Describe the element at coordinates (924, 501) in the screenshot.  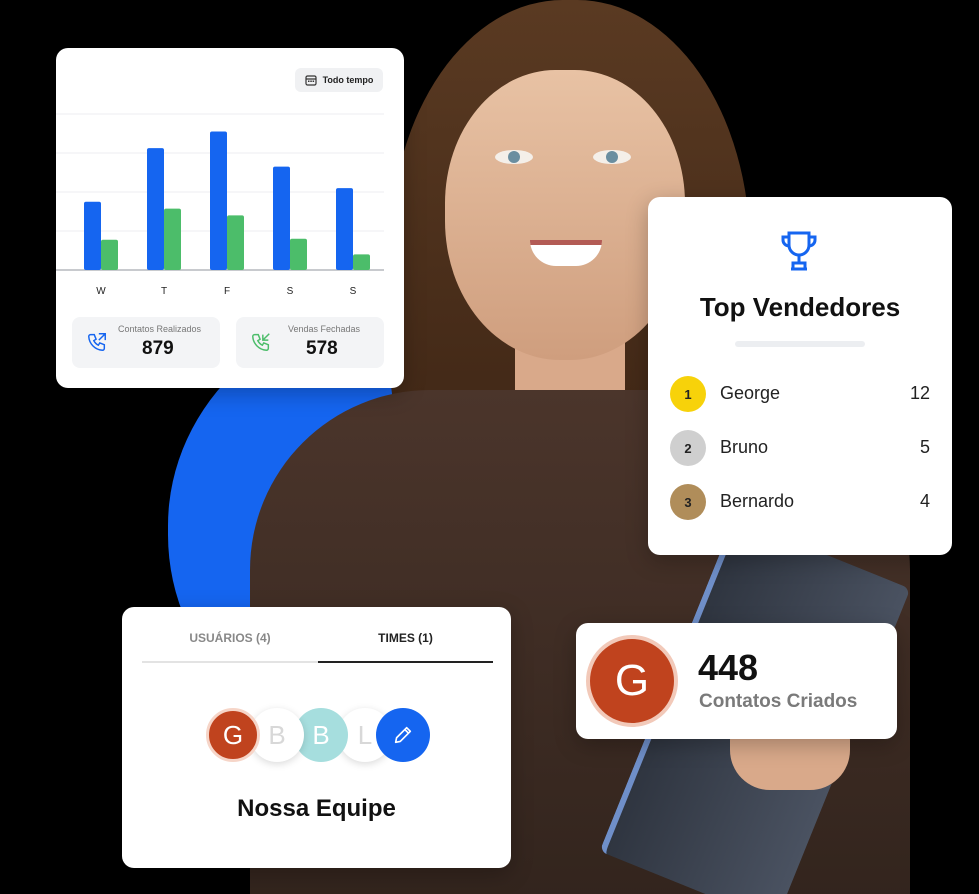
I see `seller-score: 4` at that location.